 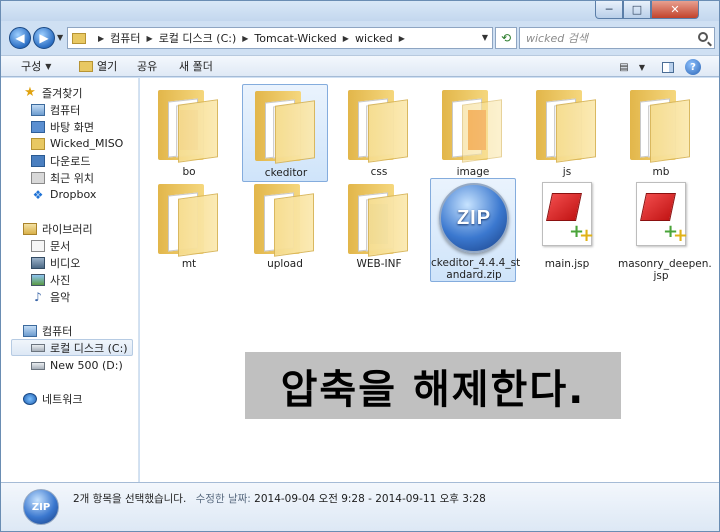 What do you see at coordinates (67, 229) in the screenshot?
I see `nav-libraries-label: 라이브러리` at bounding box center [67, 229].